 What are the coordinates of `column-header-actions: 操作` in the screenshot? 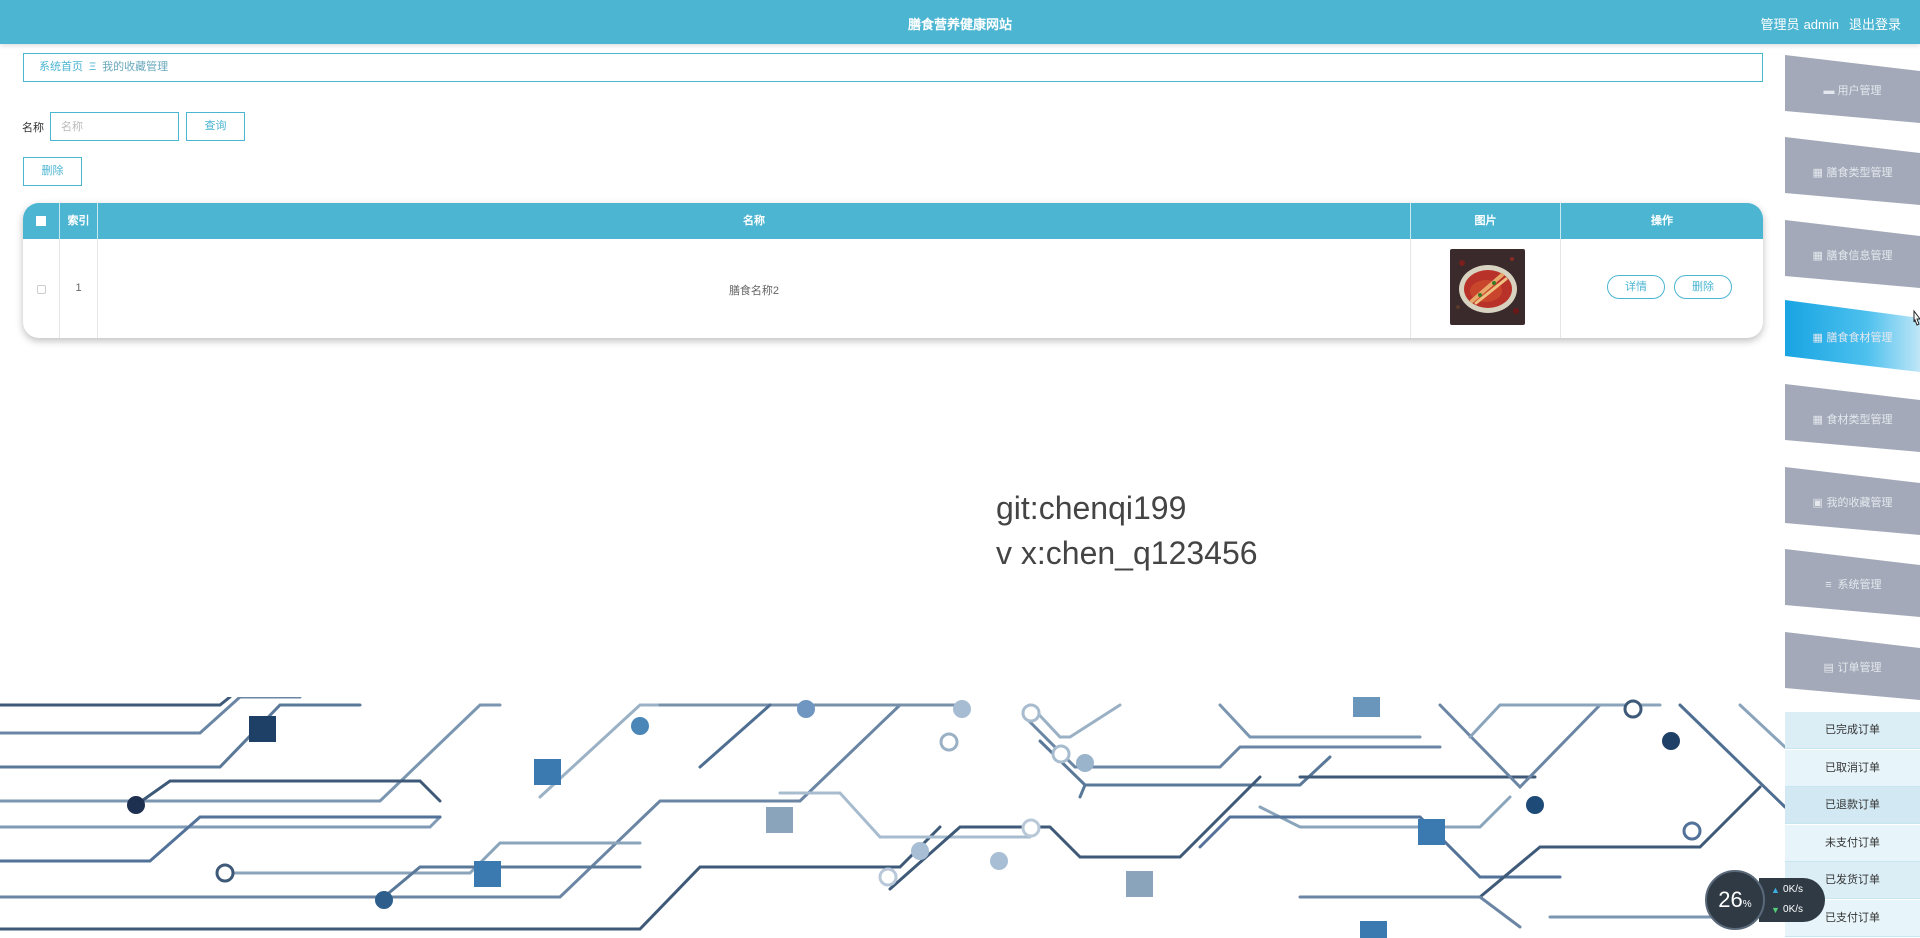 It's located at (1662, 221).